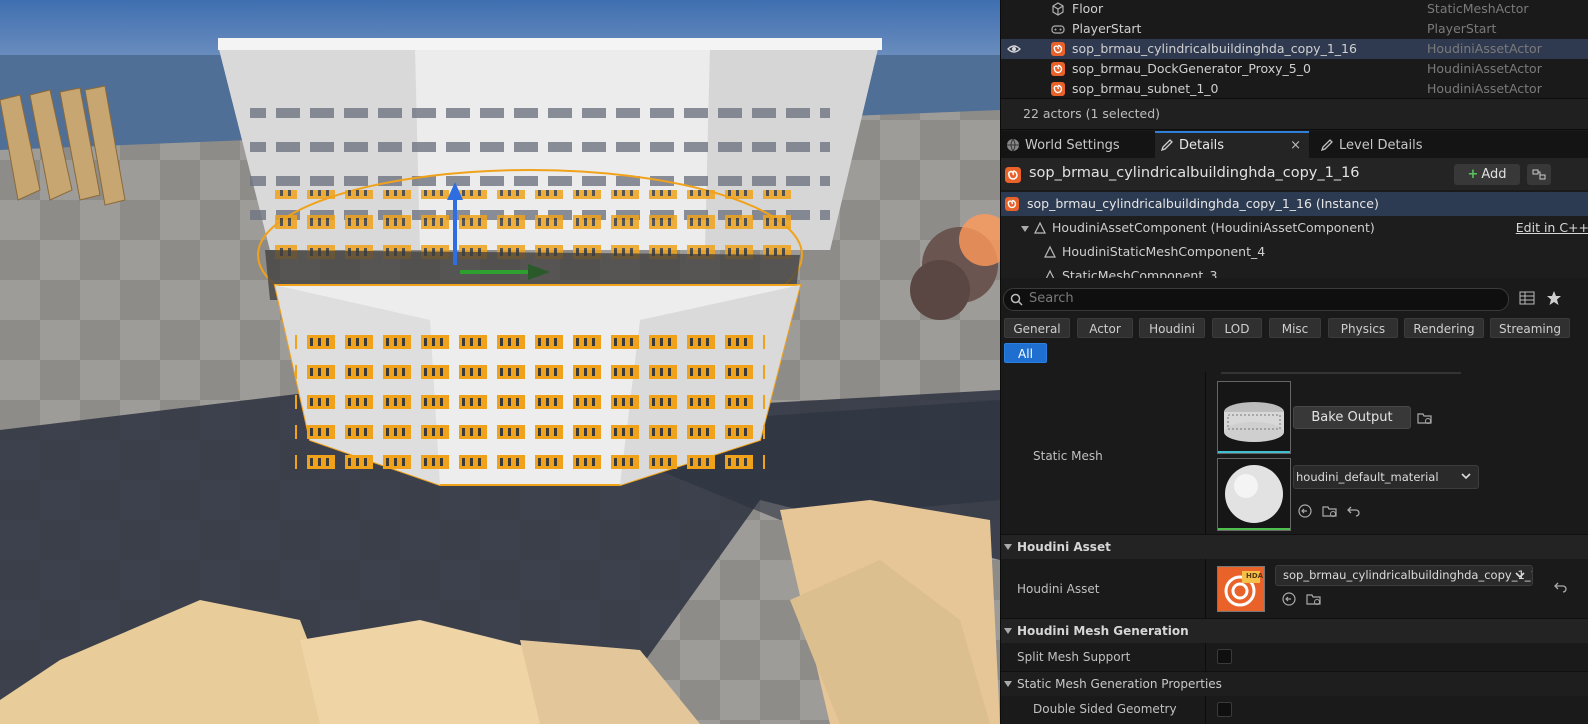  What do you see at coordinates (1552, 228) in the screenshot?
I see `edit-in-cpp-link: Edit in C++` at bounding box center [1552, 228].